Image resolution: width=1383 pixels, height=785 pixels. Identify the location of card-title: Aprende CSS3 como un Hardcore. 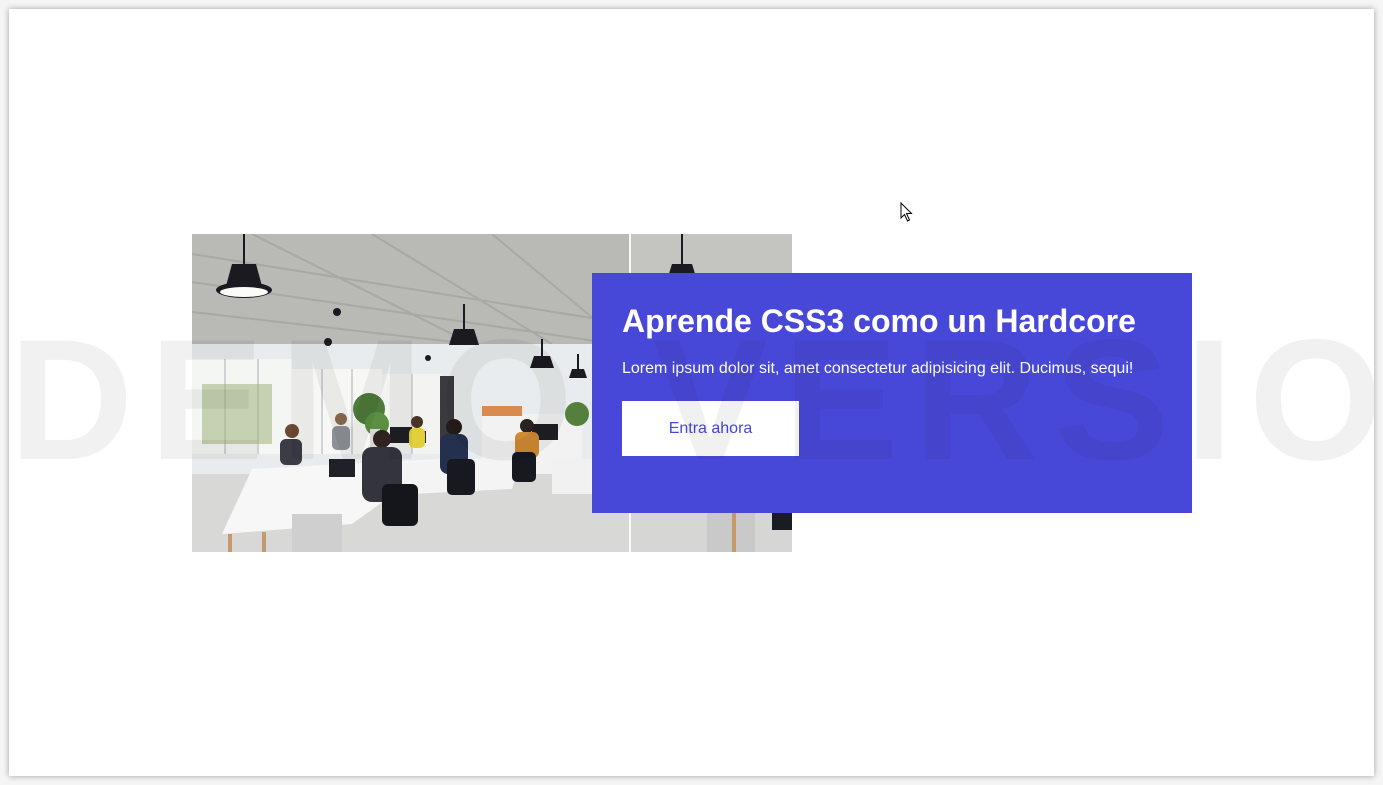
(879, 321).